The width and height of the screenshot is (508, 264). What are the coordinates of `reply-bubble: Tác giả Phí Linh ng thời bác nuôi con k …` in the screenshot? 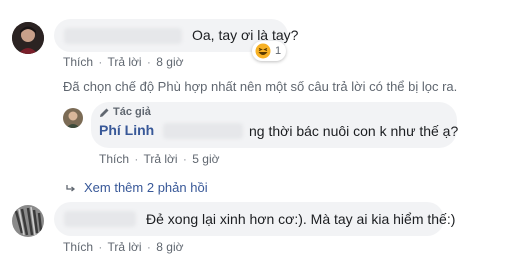 It's located at (275, 125).